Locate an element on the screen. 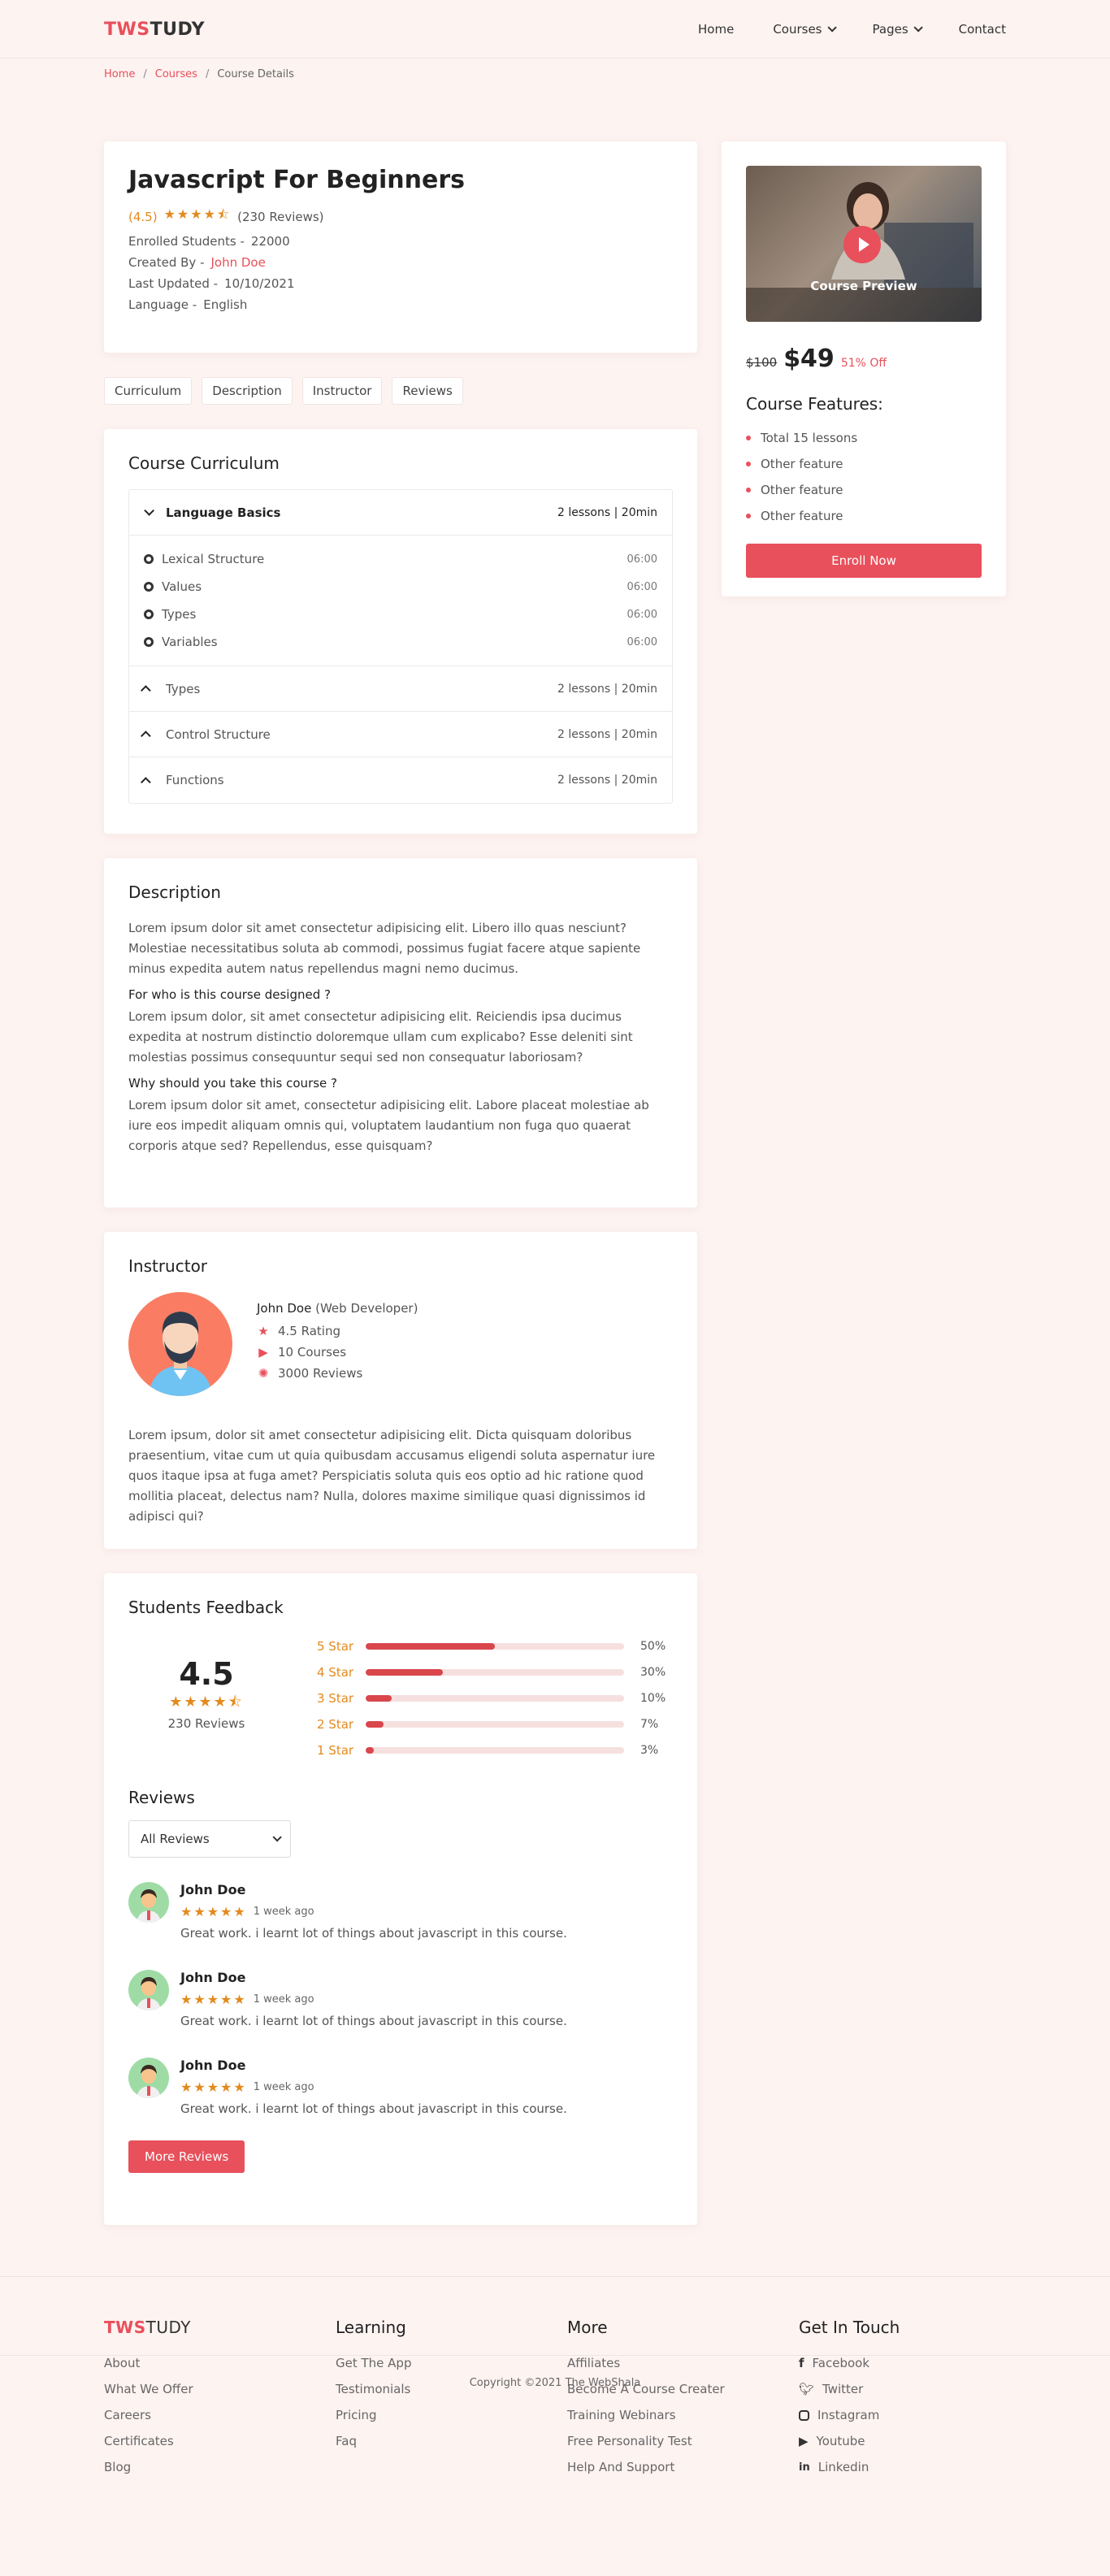  rating-bar-label: 2 Star is located at coordinates (335, 1724).